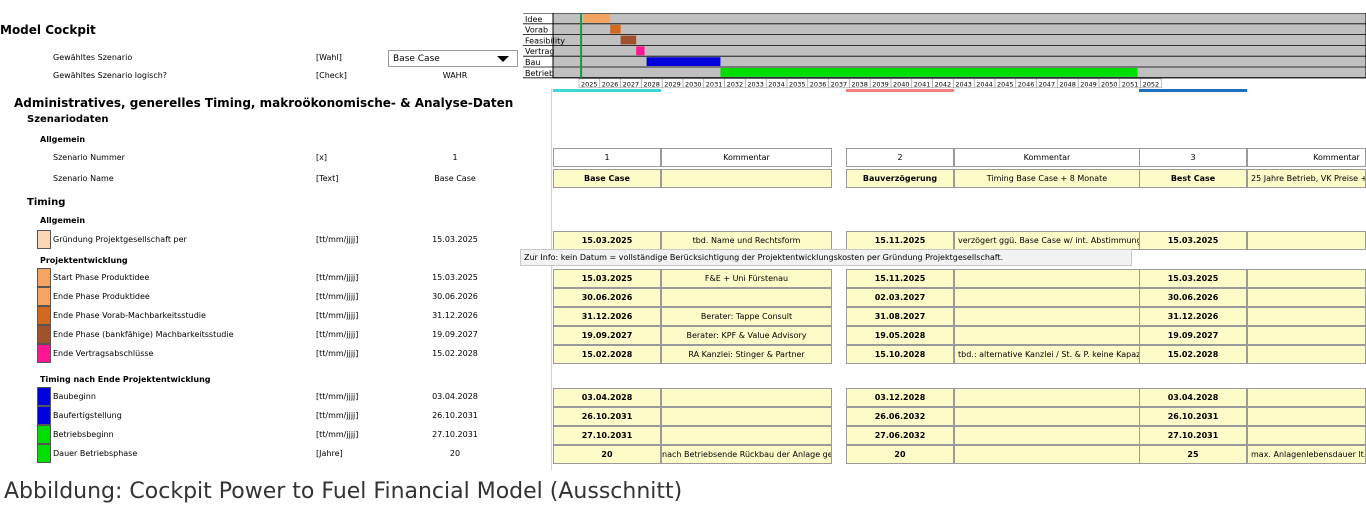 This screenshot has width=1366, height=530. I want to click on projektentwicklung-heading: Projektentwicklung, so click(84, 260).